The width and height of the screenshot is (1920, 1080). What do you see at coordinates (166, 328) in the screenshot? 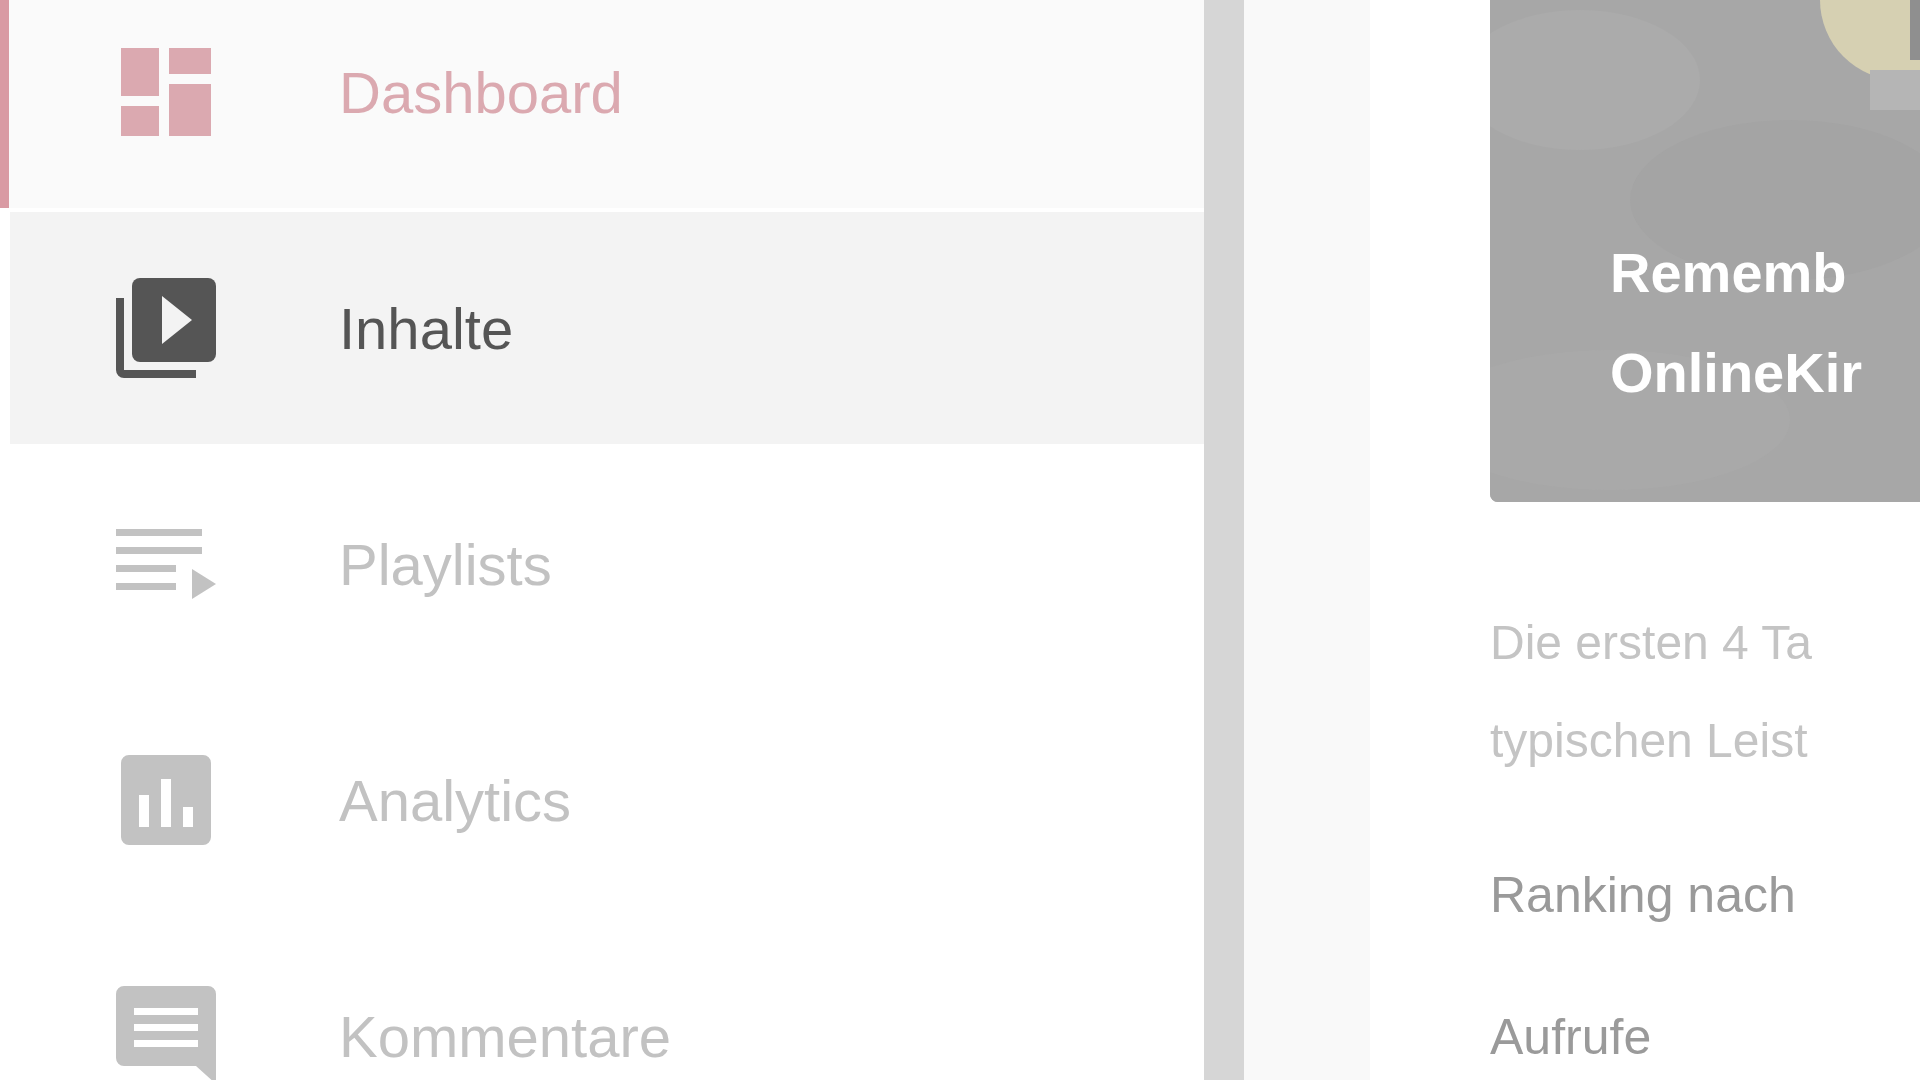
I see `video-library-icon` at bounding box center [166, 328].